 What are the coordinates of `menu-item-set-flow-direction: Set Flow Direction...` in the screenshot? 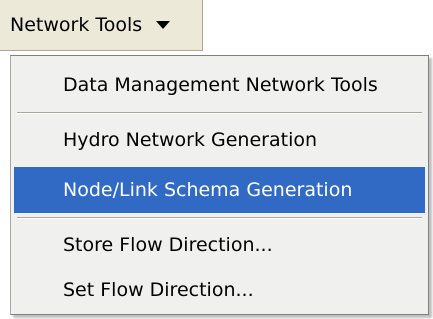 It's located at (219, 290).